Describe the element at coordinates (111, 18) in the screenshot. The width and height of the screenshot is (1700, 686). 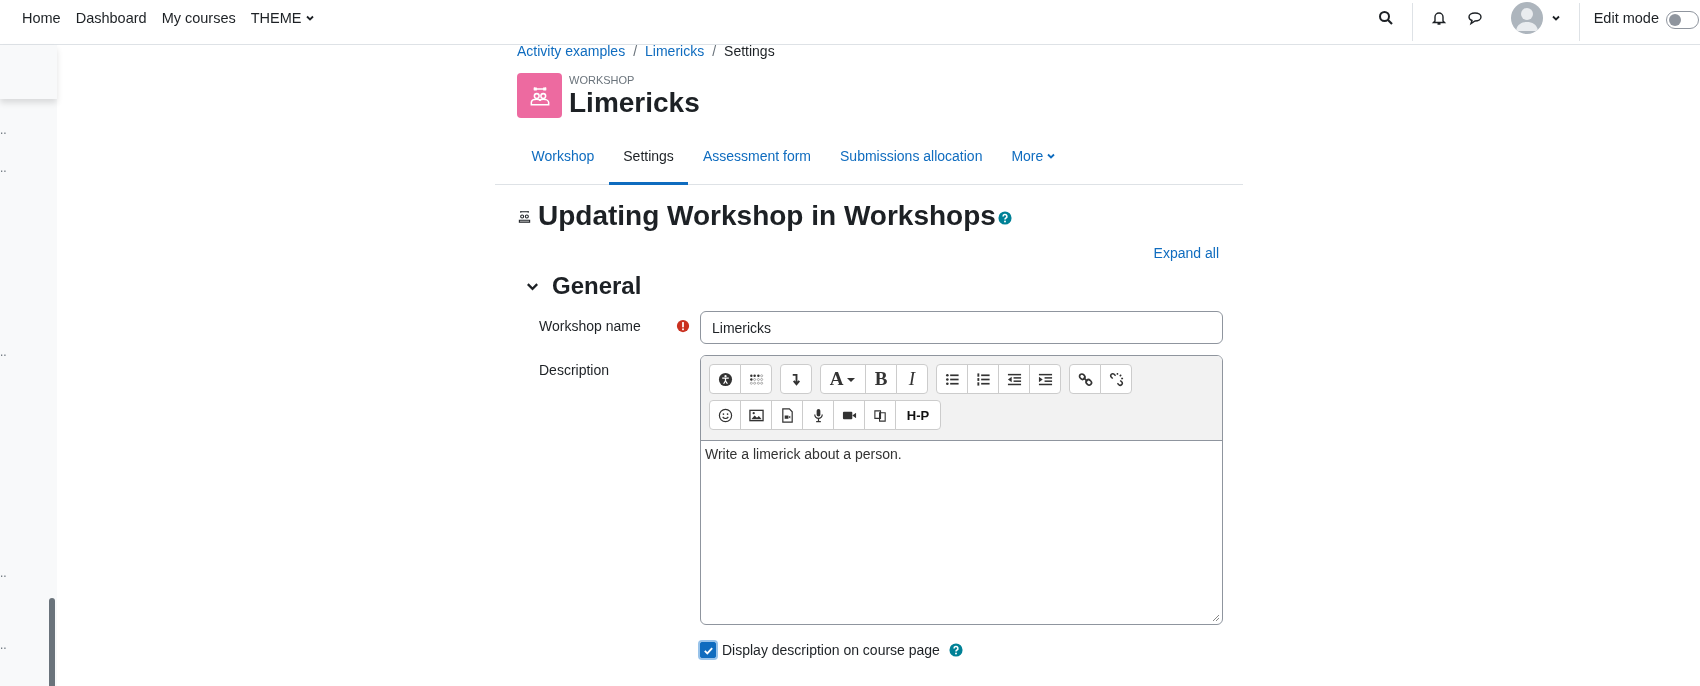
I see `nav-link: Dashboard` at that location.